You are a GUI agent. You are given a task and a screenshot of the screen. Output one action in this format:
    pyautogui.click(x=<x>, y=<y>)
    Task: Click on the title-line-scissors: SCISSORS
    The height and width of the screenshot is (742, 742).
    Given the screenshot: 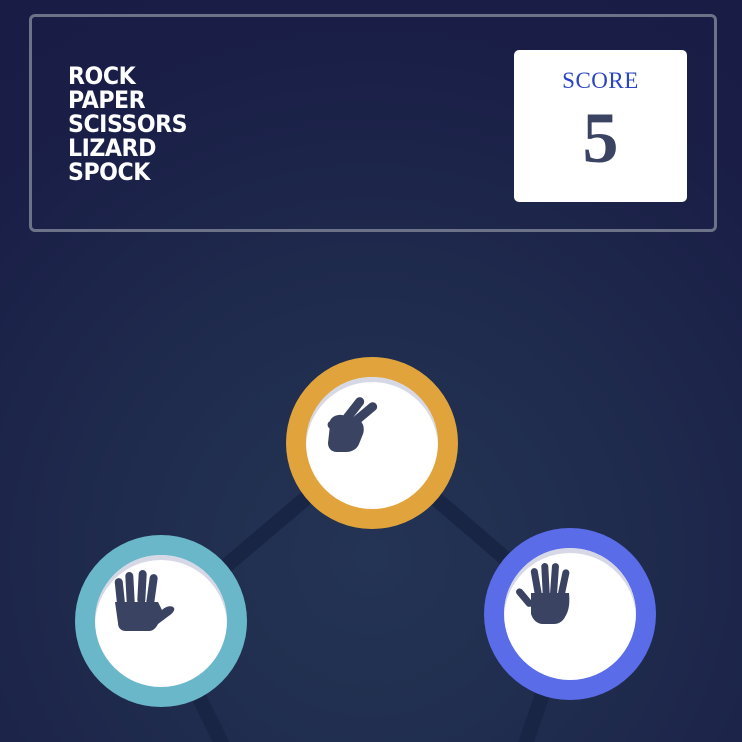 What is the action you would take?
    pyautogui.click(x=128, y=124)
    